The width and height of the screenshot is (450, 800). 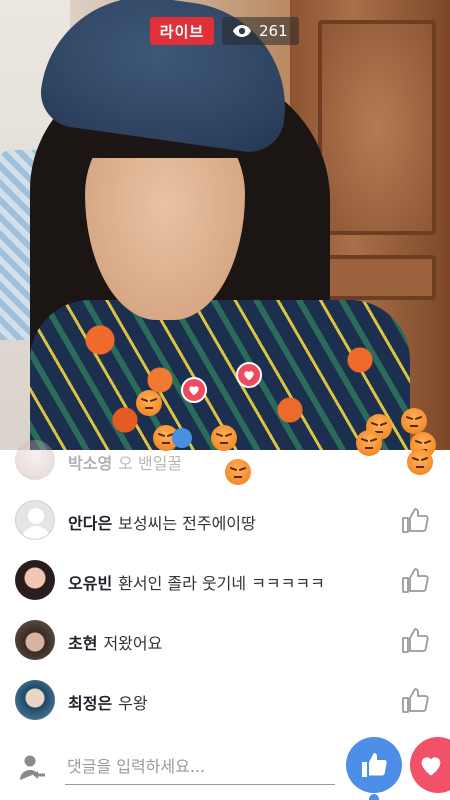 I want to click on comment-text: 우왕, so click(x=133, y=703).